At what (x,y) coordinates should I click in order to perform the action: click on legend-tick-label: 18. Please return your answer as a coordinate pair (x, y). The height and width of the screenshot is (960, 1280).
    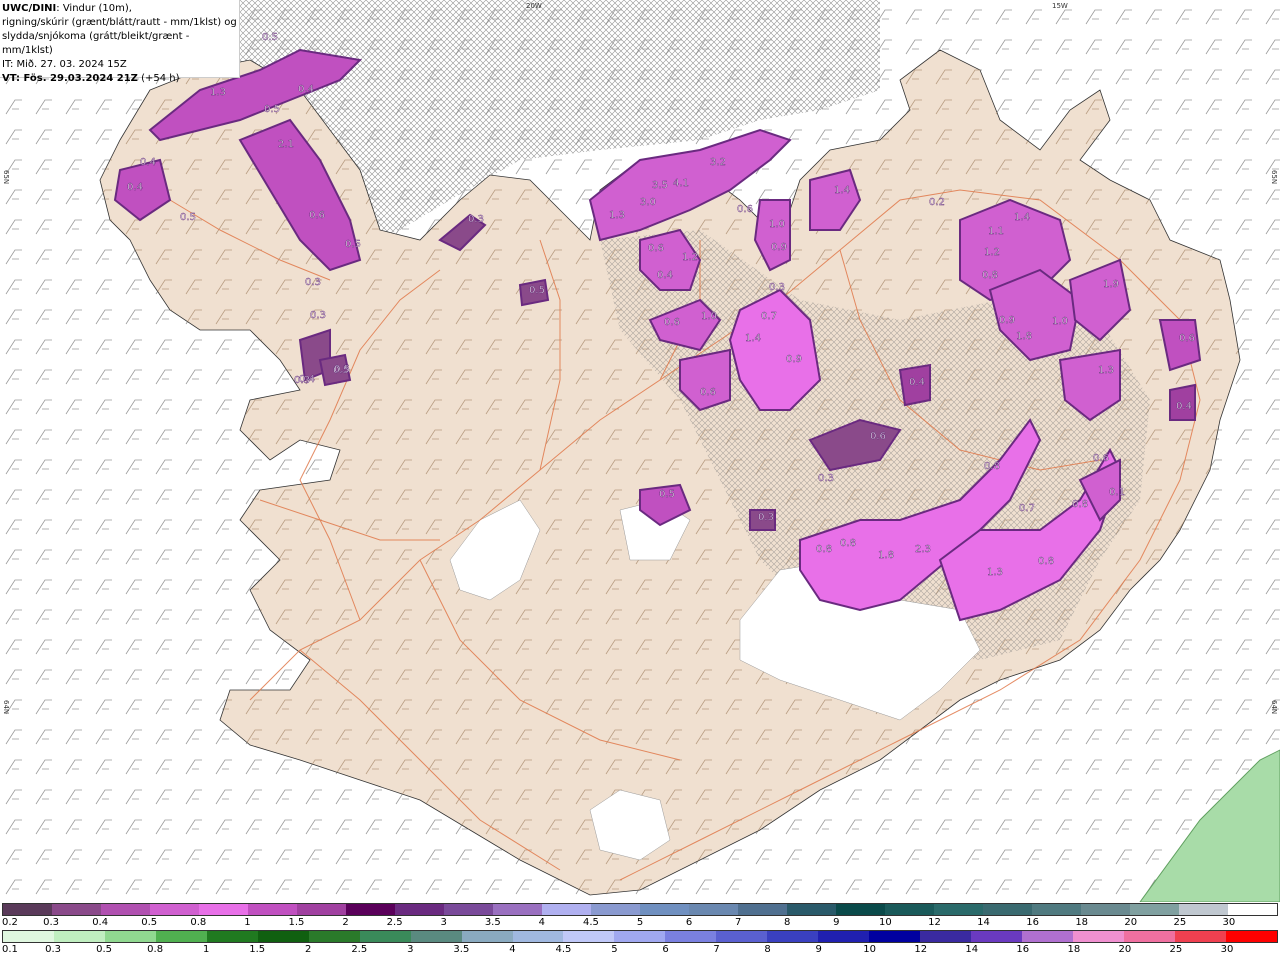
    Looking at the image, I should click on (1082, 922).